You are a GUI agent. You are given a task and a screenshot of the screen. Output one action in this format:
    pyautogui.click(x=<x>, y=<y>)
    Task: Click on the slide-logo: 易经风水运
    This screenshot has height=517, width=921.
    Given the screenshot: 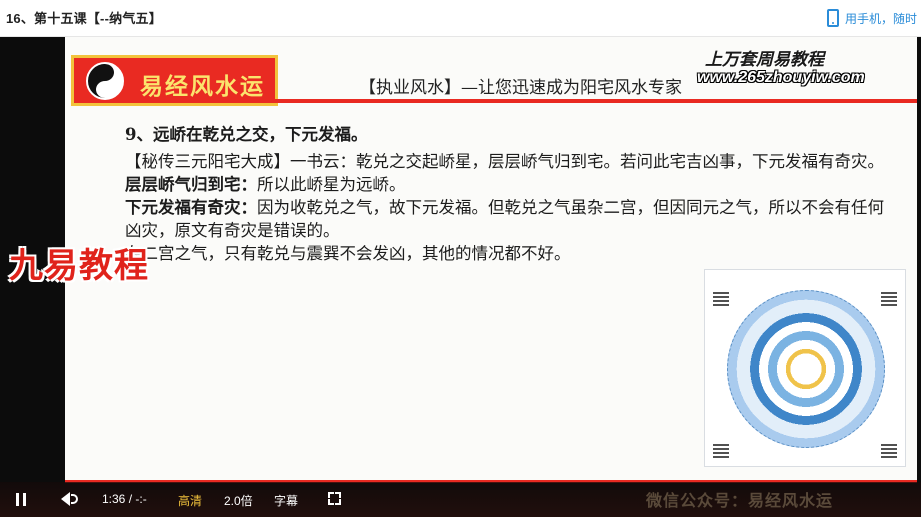 What is the action you would take?
    pyautogui.click(x=174, y=80)
    